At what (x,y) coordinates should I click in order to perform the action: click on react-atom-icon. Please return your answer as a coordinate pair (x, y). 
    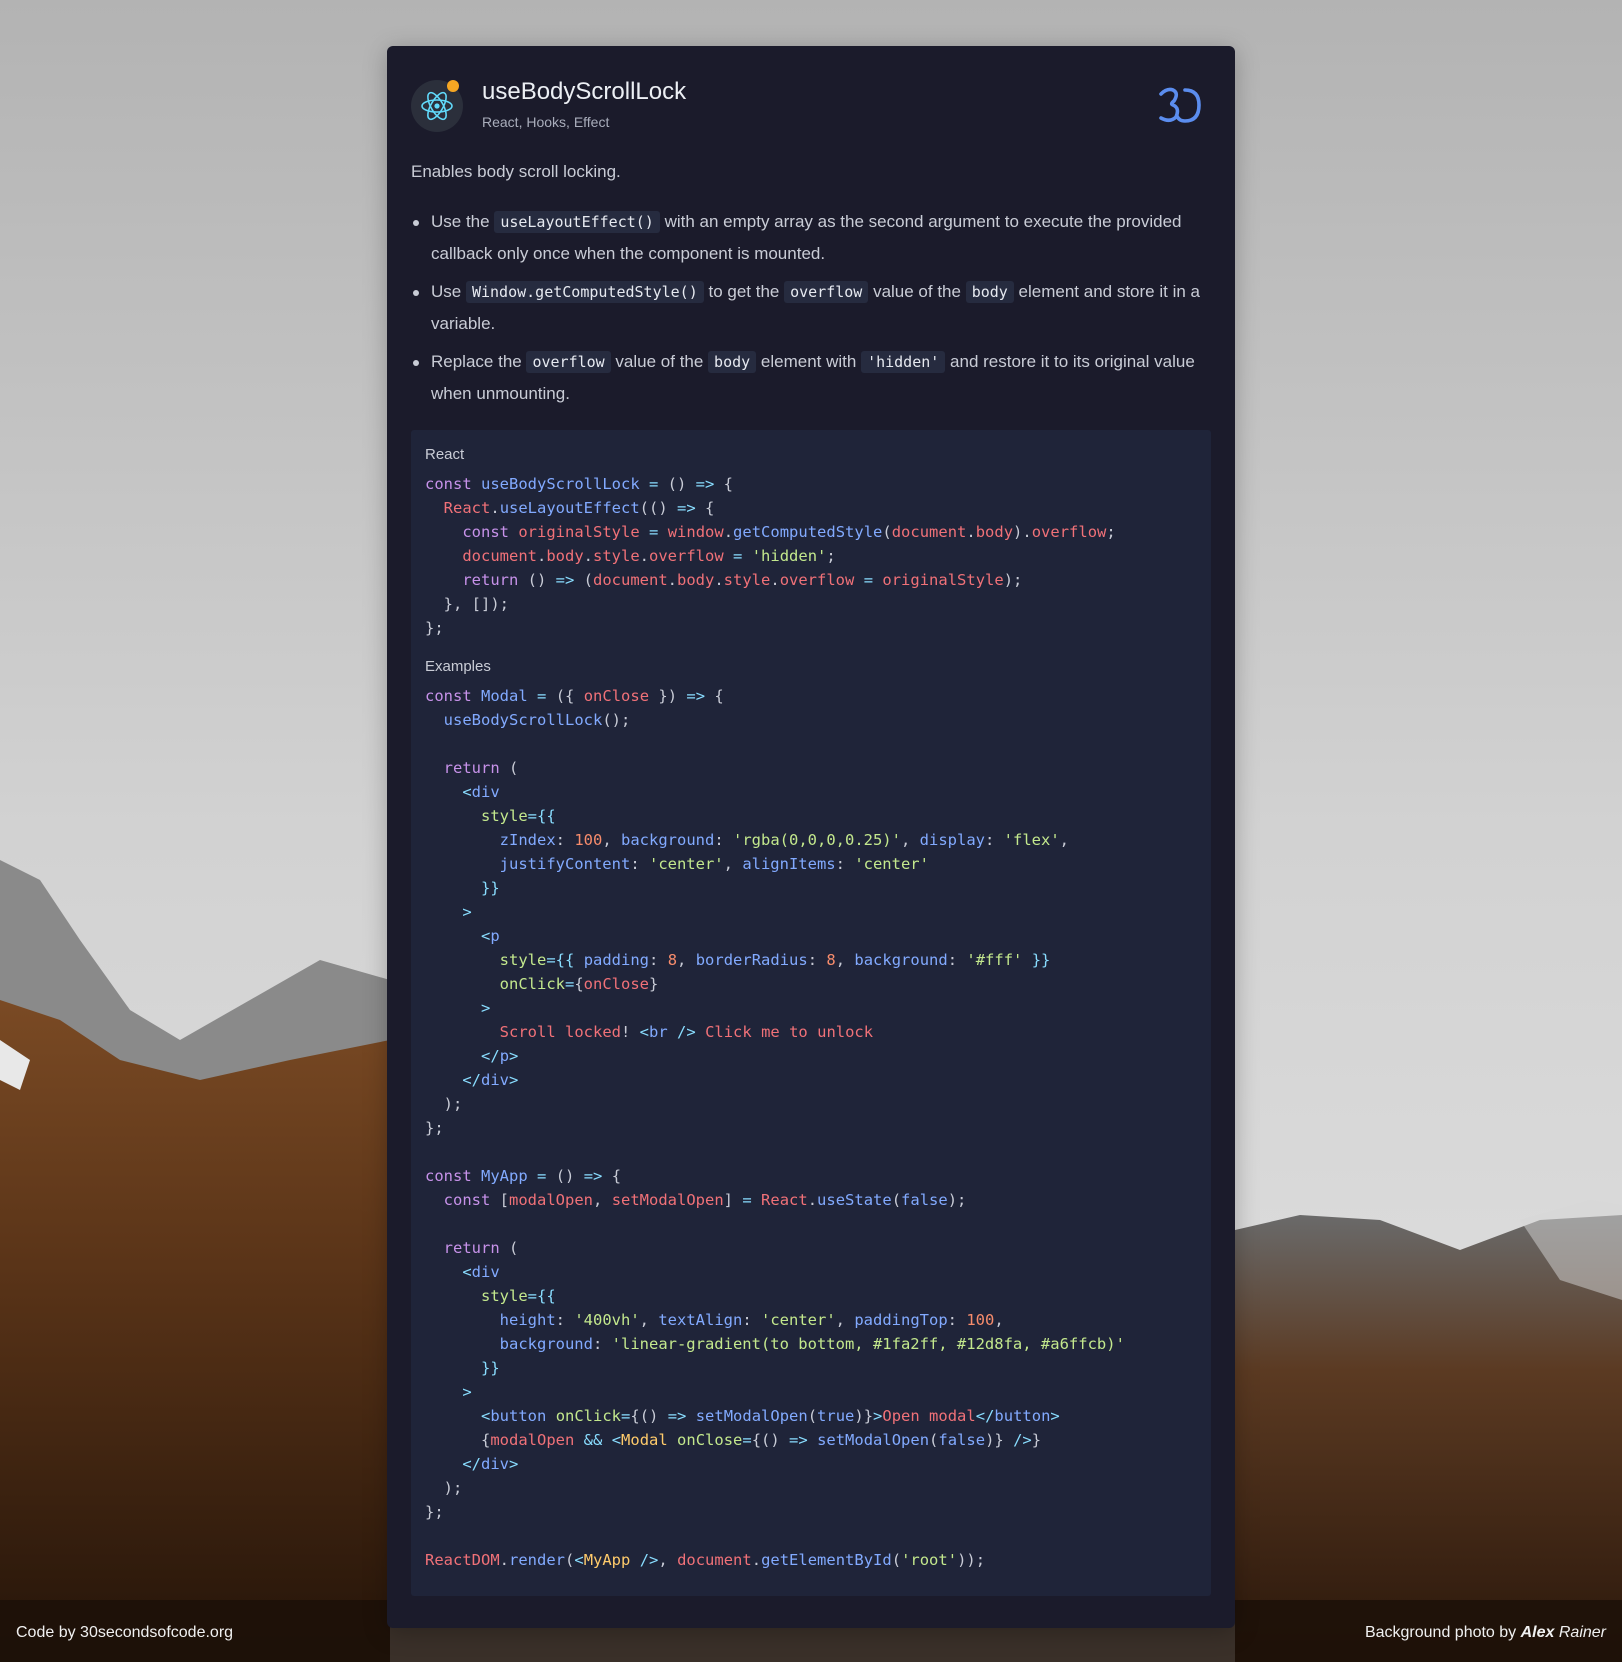
    Looking at the image, I should click on (437, 106).